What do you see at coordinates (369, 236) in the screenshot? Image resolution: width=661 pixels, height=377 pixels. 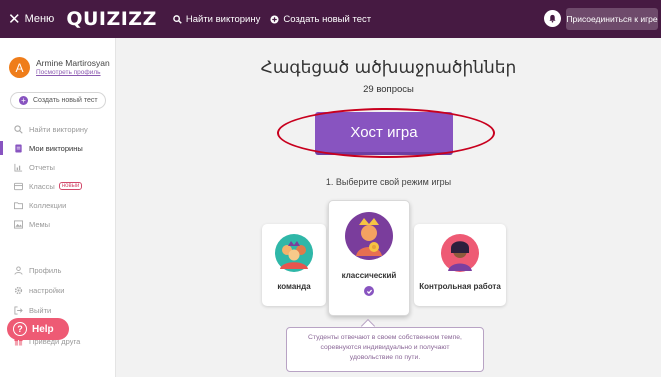 I see `classic-illustration-icon` at bounding box center [369, 236].